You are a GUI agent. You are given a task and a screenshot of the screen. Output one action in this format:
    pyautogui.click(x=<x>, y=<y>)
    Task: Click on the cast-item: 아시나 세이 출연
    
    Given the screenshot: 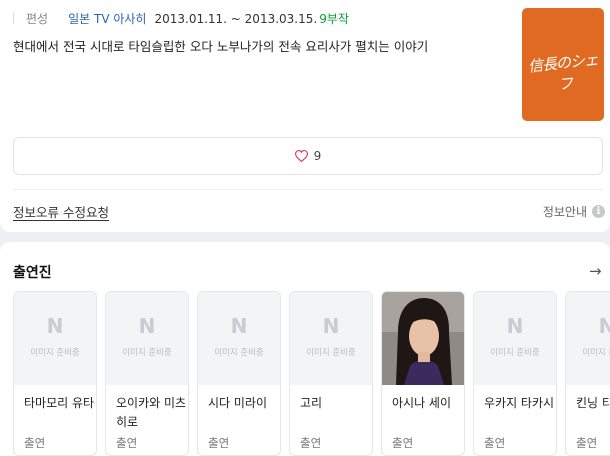 What is the action you would take?
    pyautogui.click(x=423, y=373)
    